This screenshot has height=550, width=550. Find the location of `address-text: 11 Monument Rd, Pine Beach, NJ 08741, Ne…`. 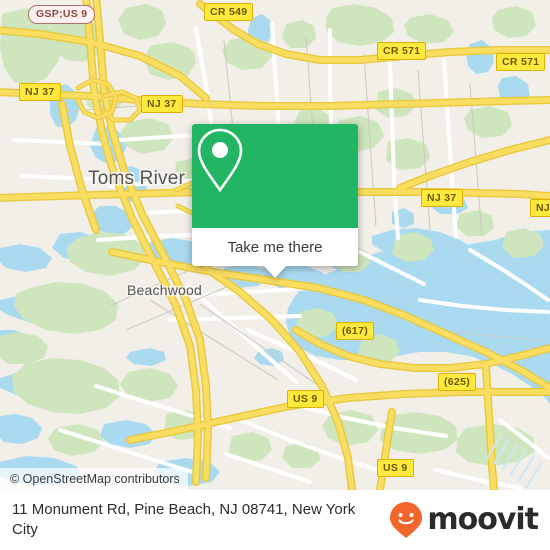

address-text: 11 Monument Rd, Pine Beach, NJ 08741, Ne… is located at coordinates (184, 519).